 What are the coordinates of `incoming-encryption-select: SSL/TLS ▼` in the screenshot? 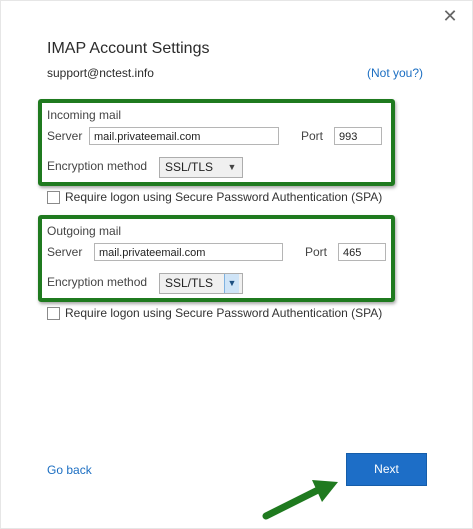 It's located at (201, 167).